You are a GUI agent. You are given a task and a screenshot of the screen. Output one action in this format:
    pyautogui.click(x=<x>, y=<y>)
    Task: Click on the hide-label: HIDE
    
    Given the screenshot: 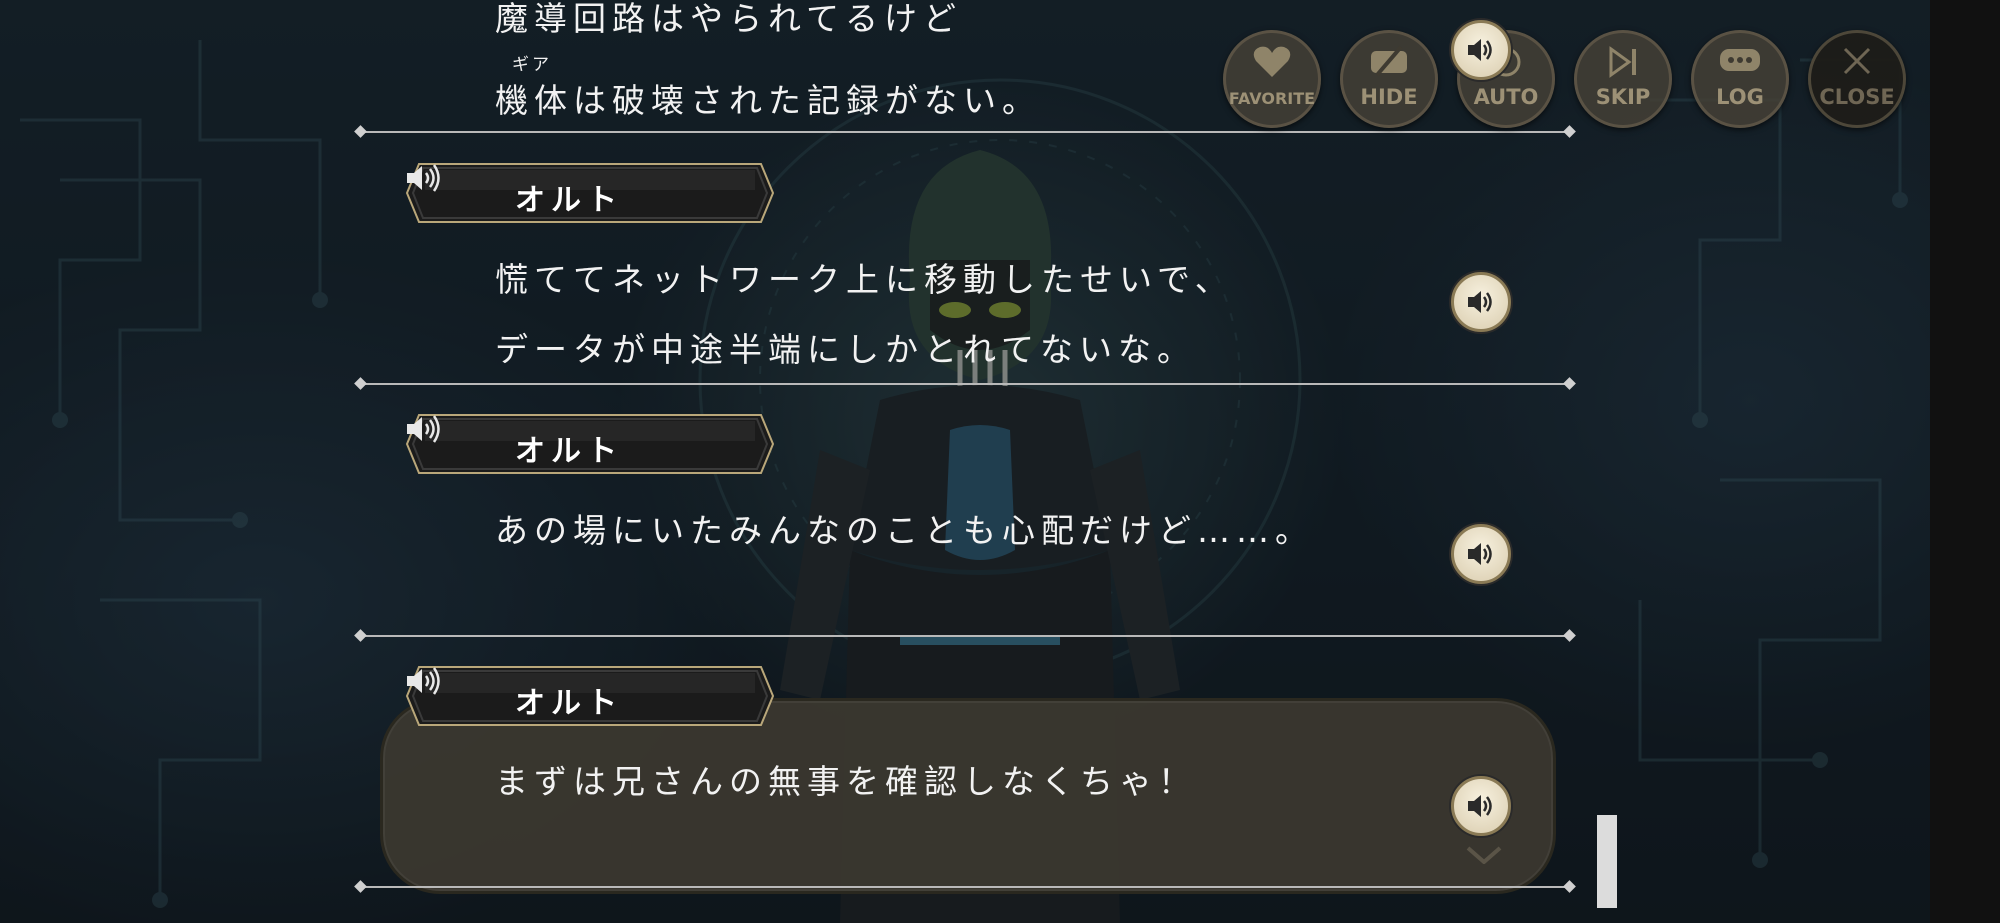 What is the action you would take?
    pyautogui.click(x=1389, y=97)
    